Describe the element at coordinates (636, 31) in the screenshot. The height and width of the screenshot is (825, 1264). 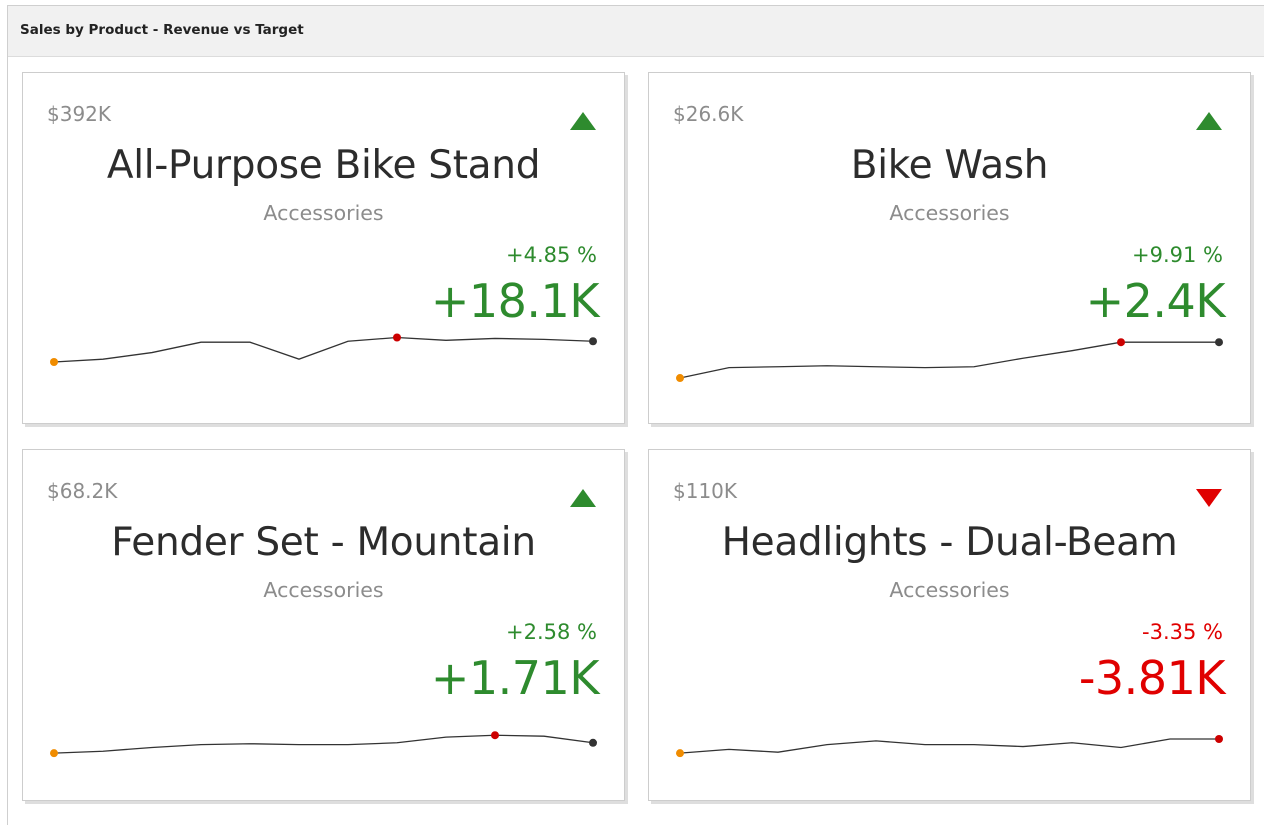
I see `panel-header: Sales by Product - Revenue vs Target` at that location.